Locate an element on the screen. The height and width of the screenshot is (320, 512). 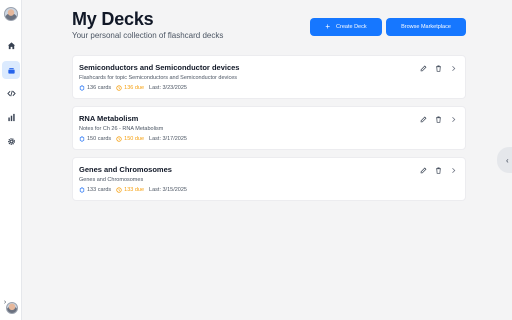
deck-due-count: 150 due is located at coordinates (134, 139).